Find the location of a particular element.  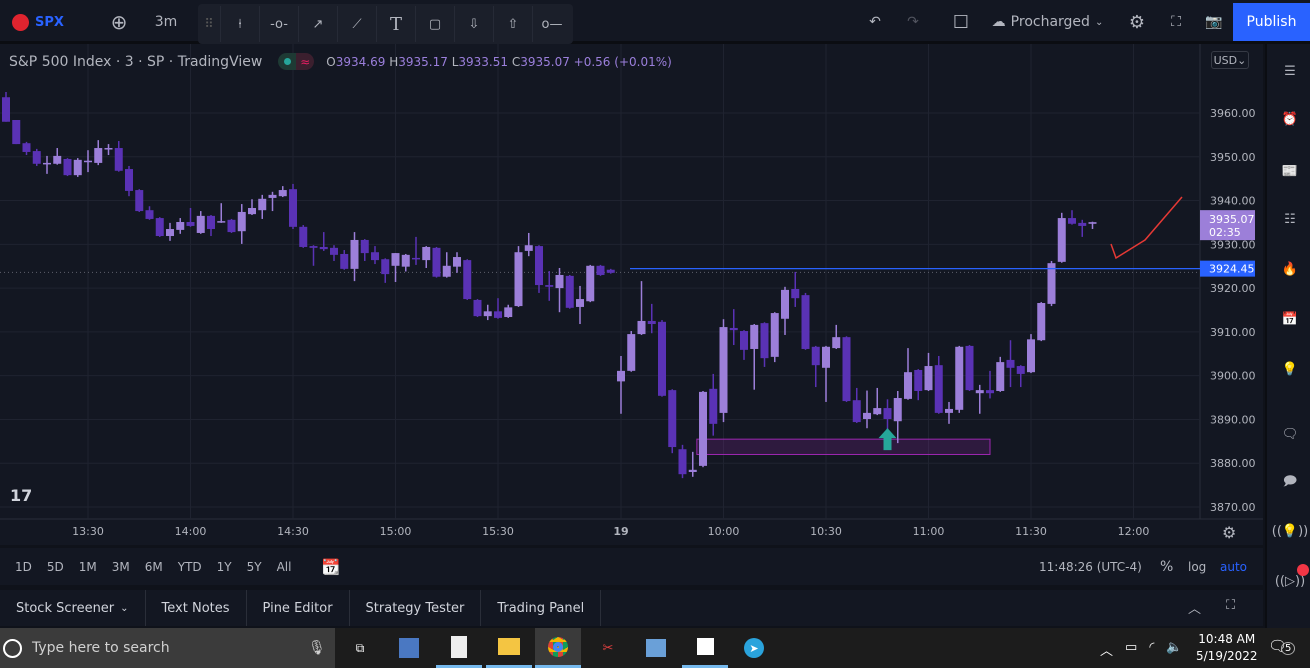

settings-gear-icon: ⚙ is located at coordinates (1137, 22).